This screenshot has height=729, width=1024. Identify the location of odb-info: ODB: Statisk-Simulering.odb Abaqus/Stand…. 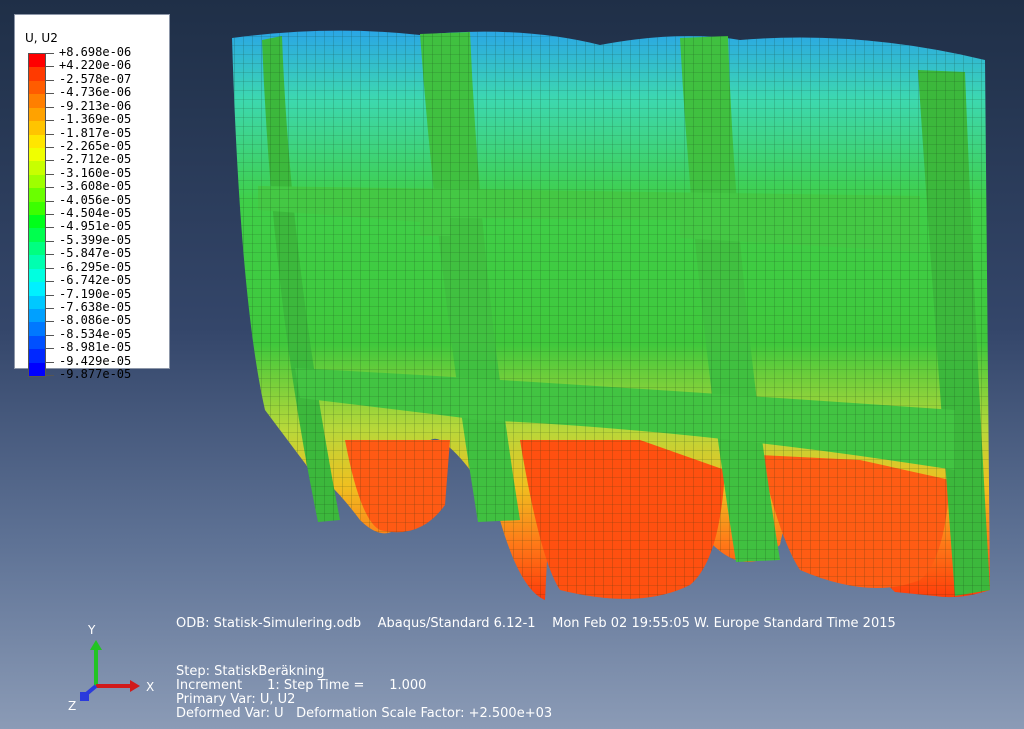
(536, 623).